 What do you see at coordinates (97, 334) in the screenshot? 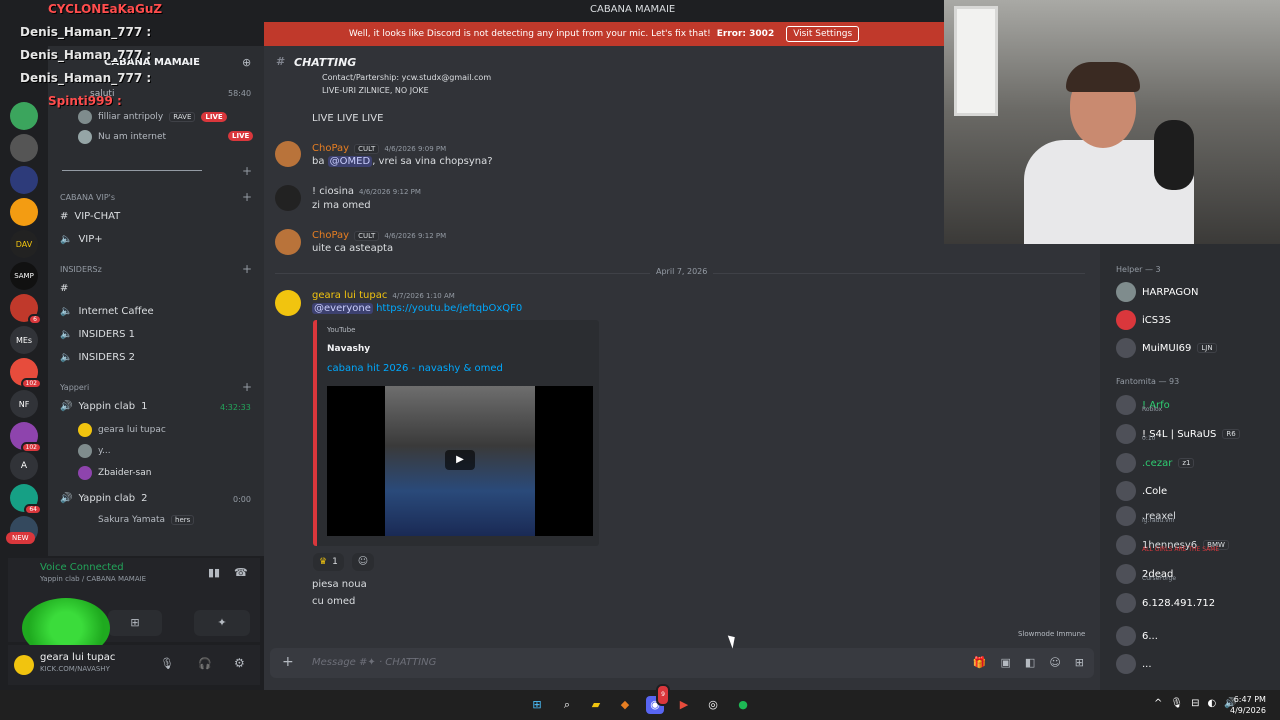
I see `channel-insiders-1: 🔈 INSIDERS 1` at bounding box center [97, 334].